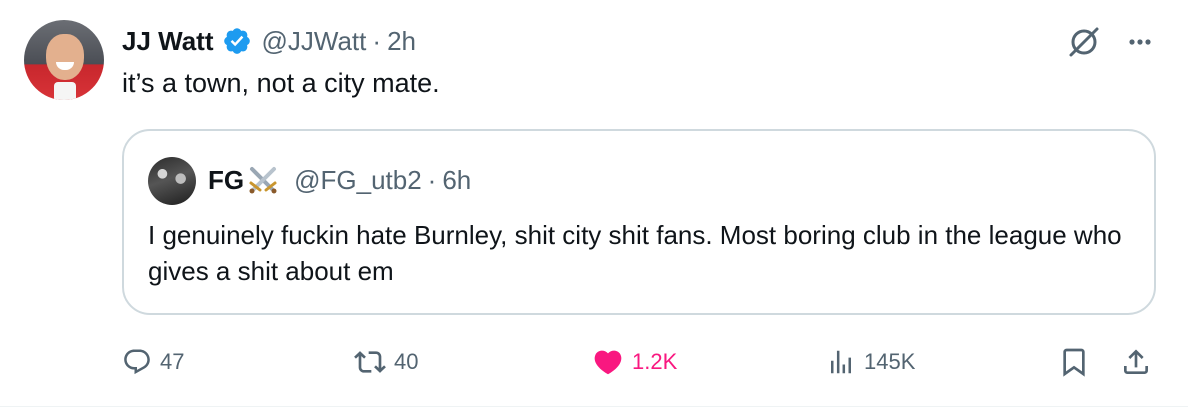  What do you see at coordinates (457, 179) in the screenshot?
I see `quoted-timestamp: 6h` at bounding box center [457, 179].